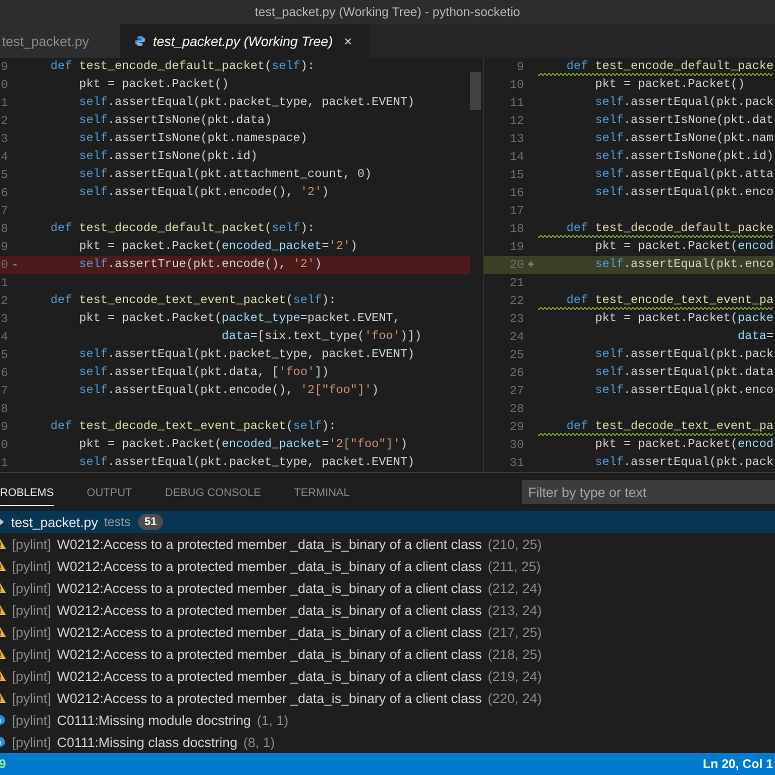  I want to click on filter-field: Filter by type or text, so click(648, 492).